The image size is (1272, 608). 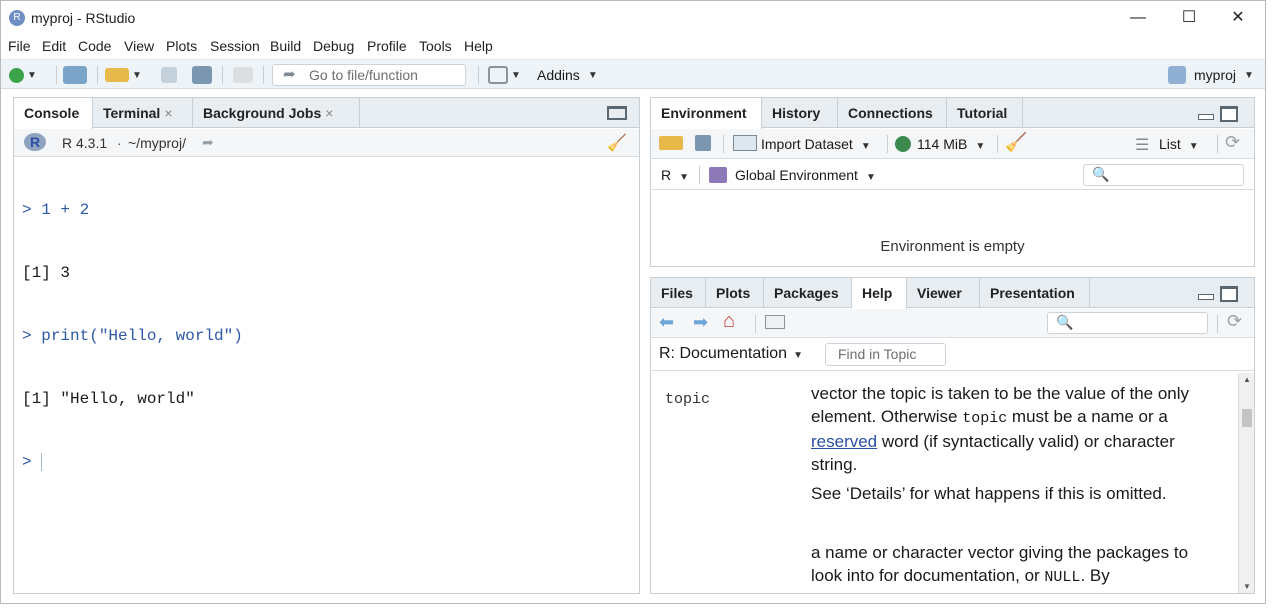 What do you see at coordinates (132, 113) in the screenshot?
I see `tab-terminal-label: Terminal` at bounding box center [132, 113].